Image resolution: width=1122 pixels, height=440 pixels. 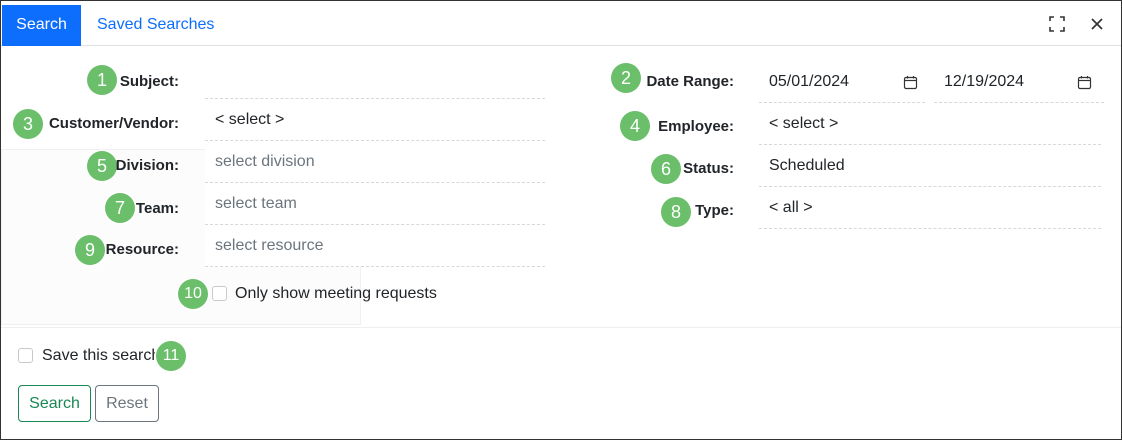 I want to click on callout-badge-10: 10, so click(x=193, y=294).